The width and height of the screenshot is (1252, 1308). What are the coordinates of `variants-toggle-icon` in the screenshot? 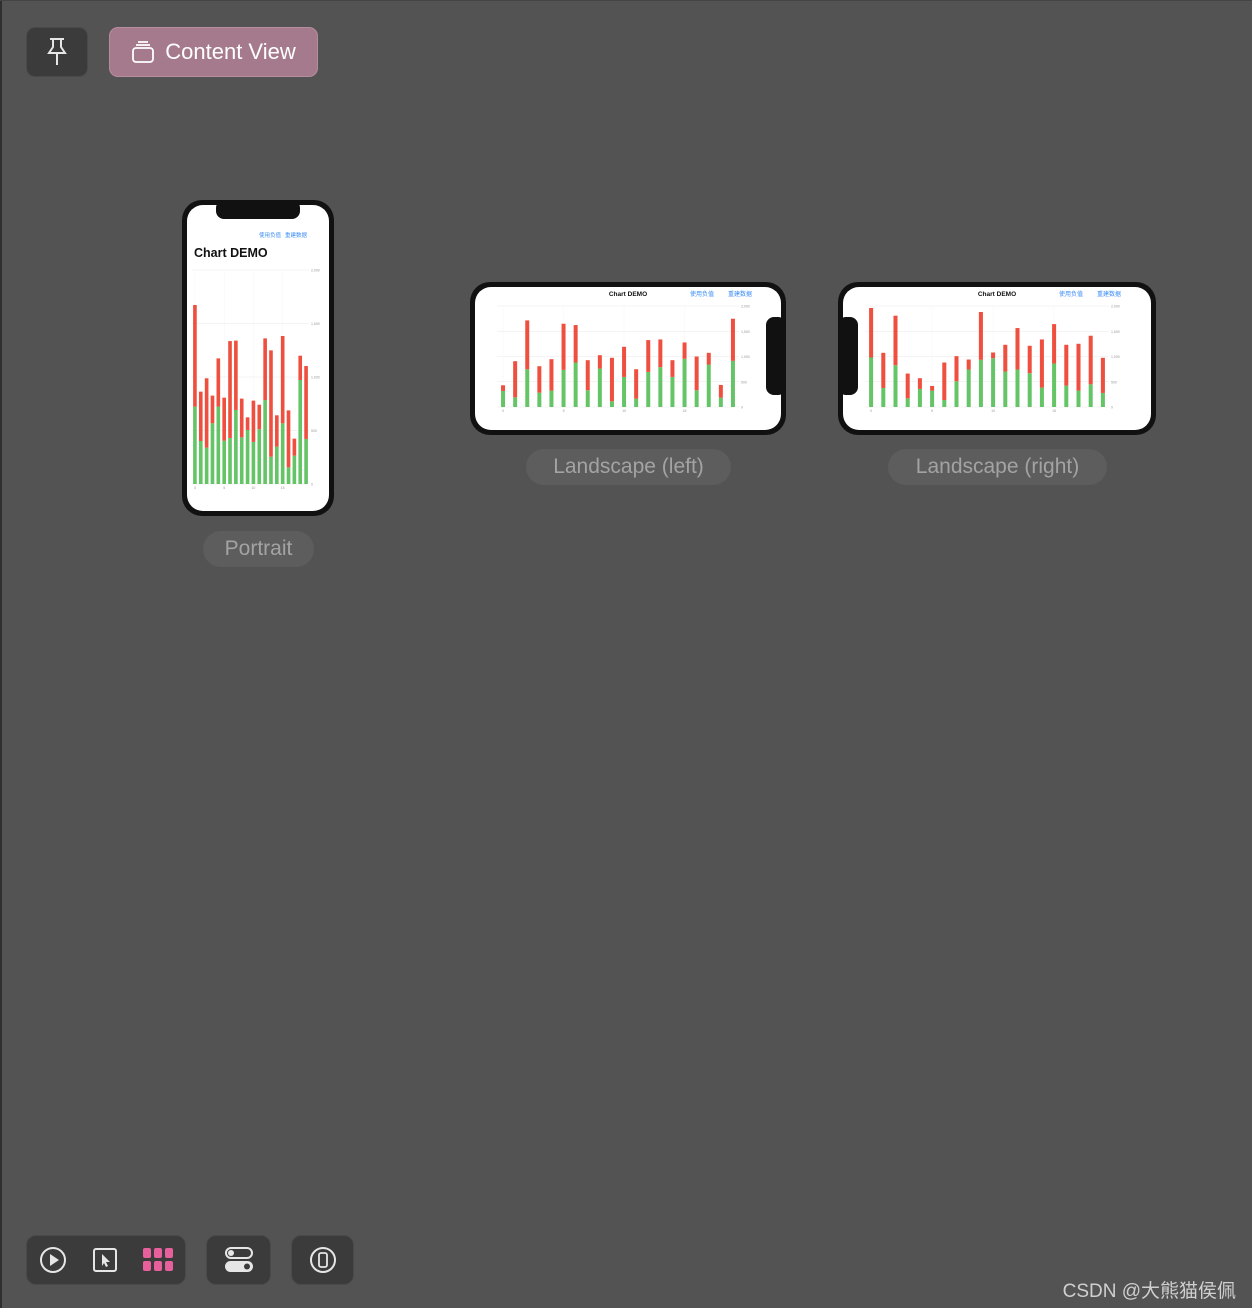 It's located at (238, 1259).